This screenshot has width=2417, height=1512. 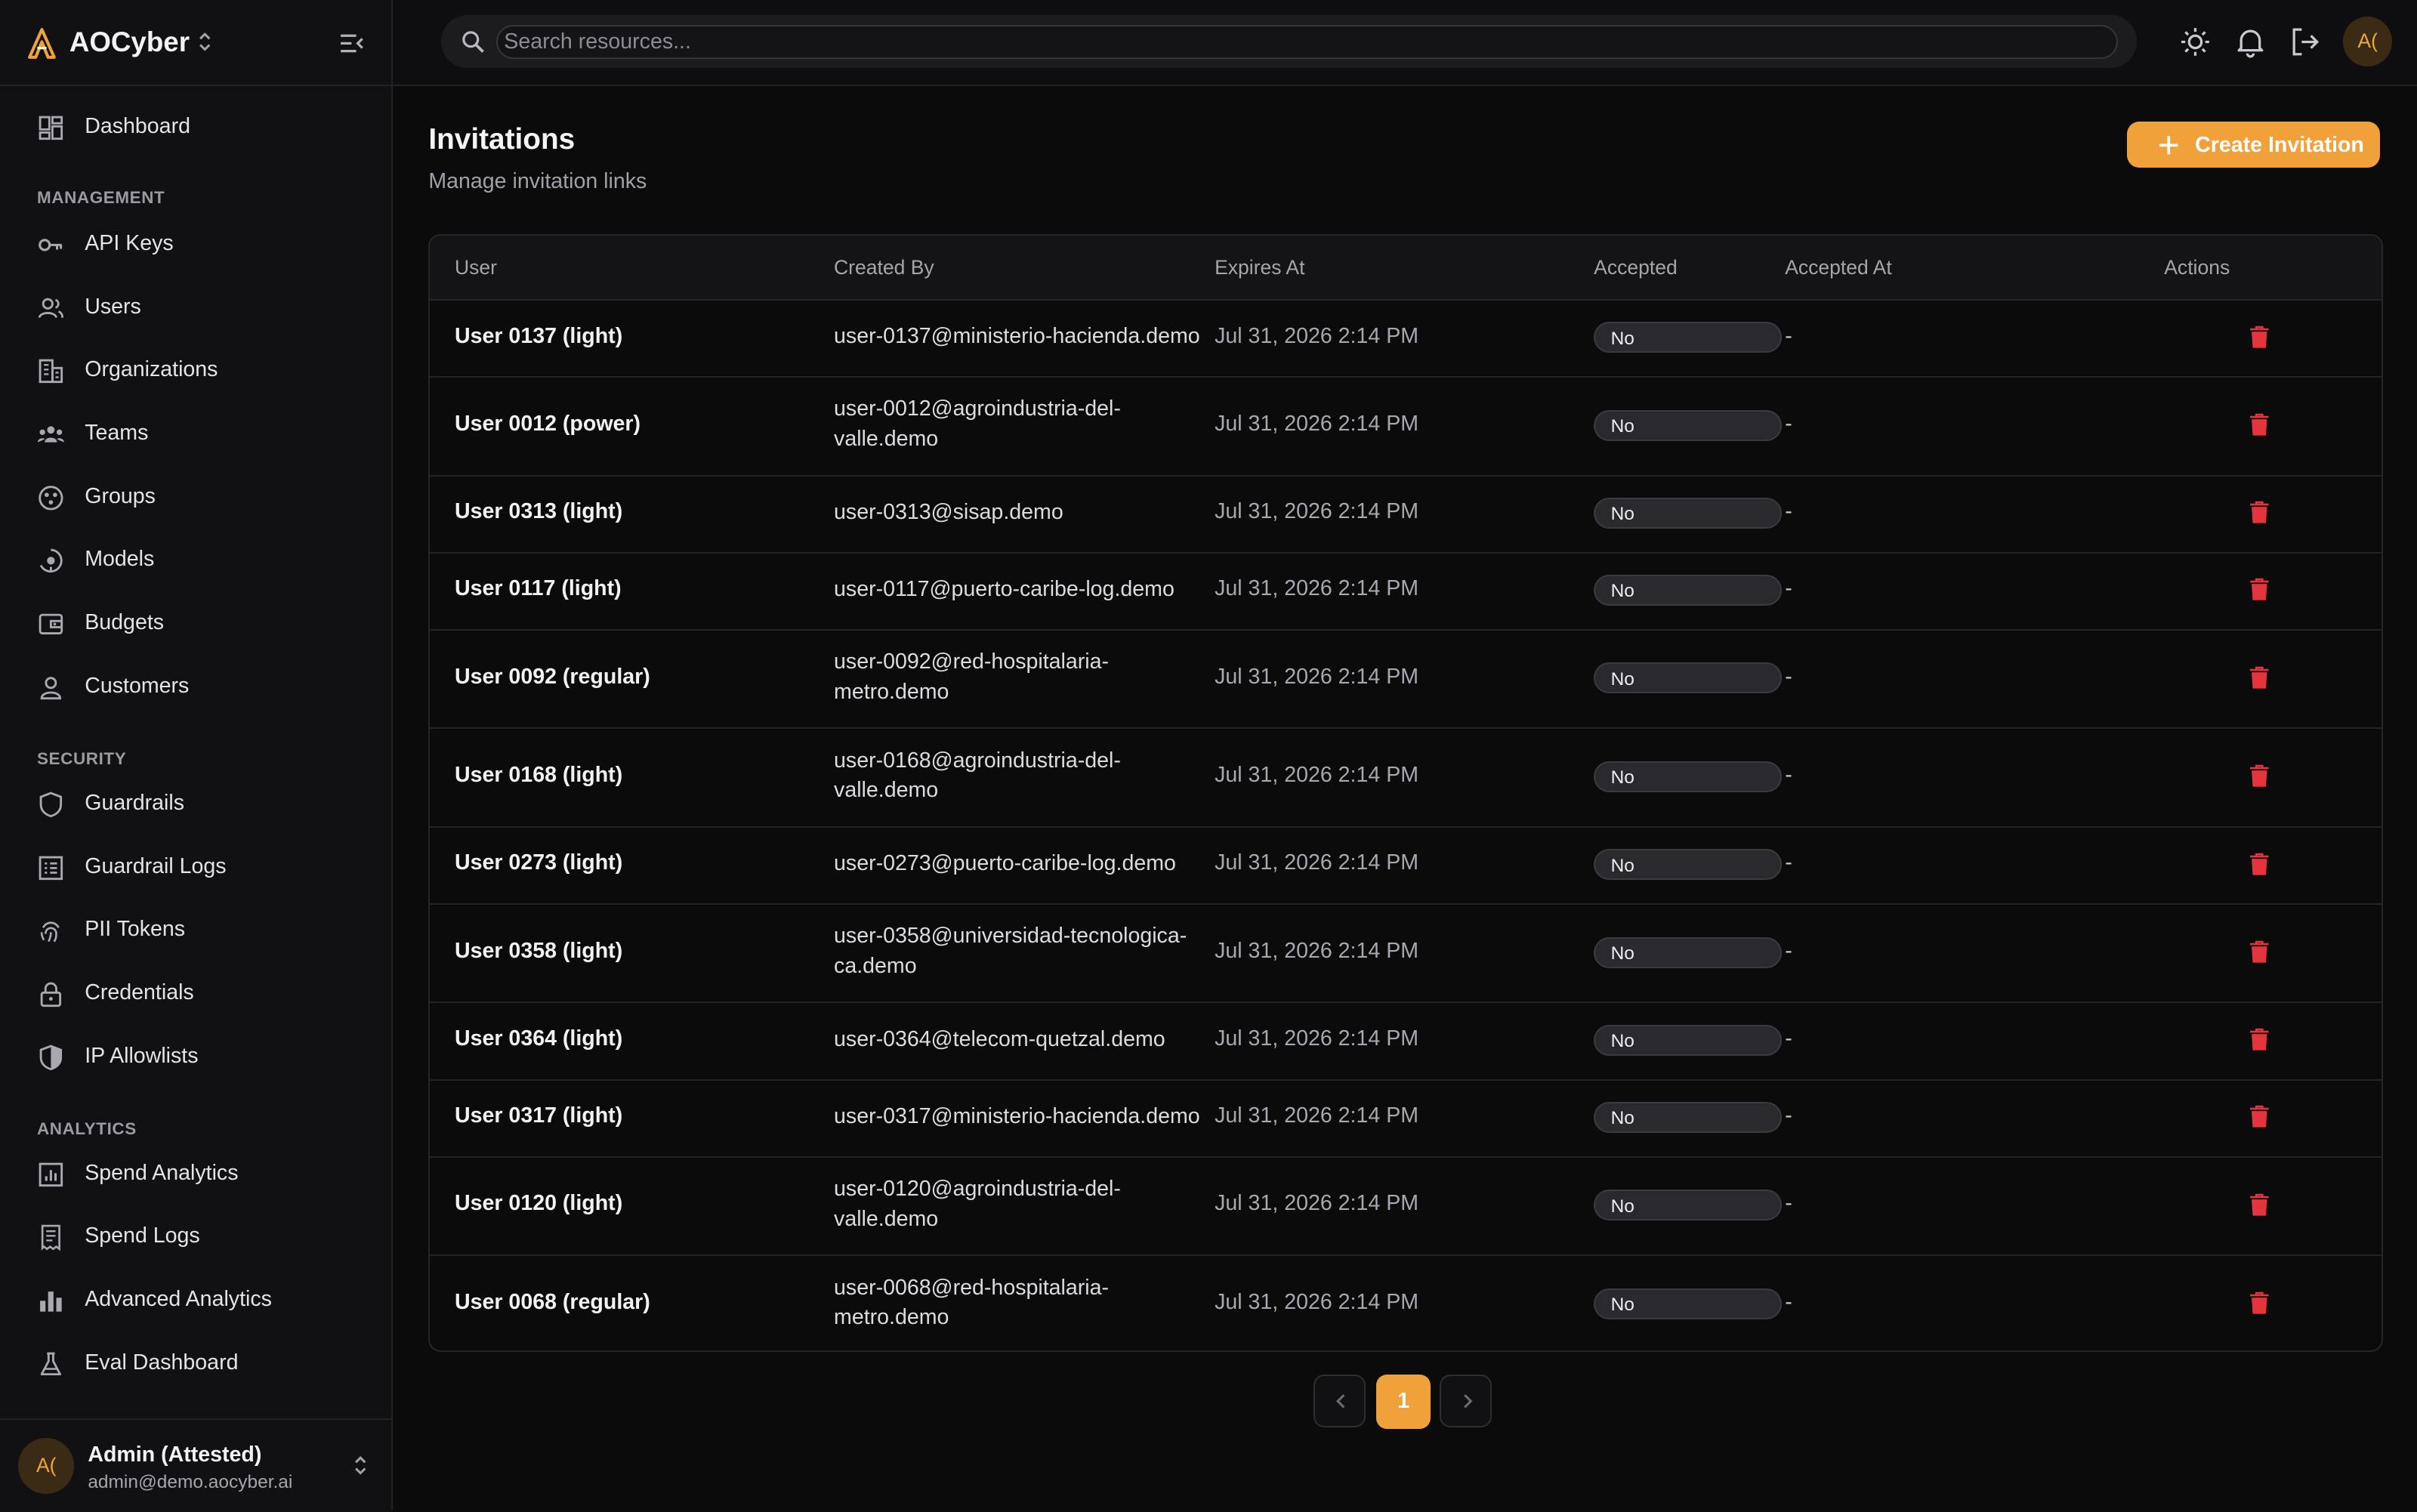 What do you see at coordinates (884, 267) in the screenshot?
I see `col-created-by: Created By` at bounding box center [884, 267].